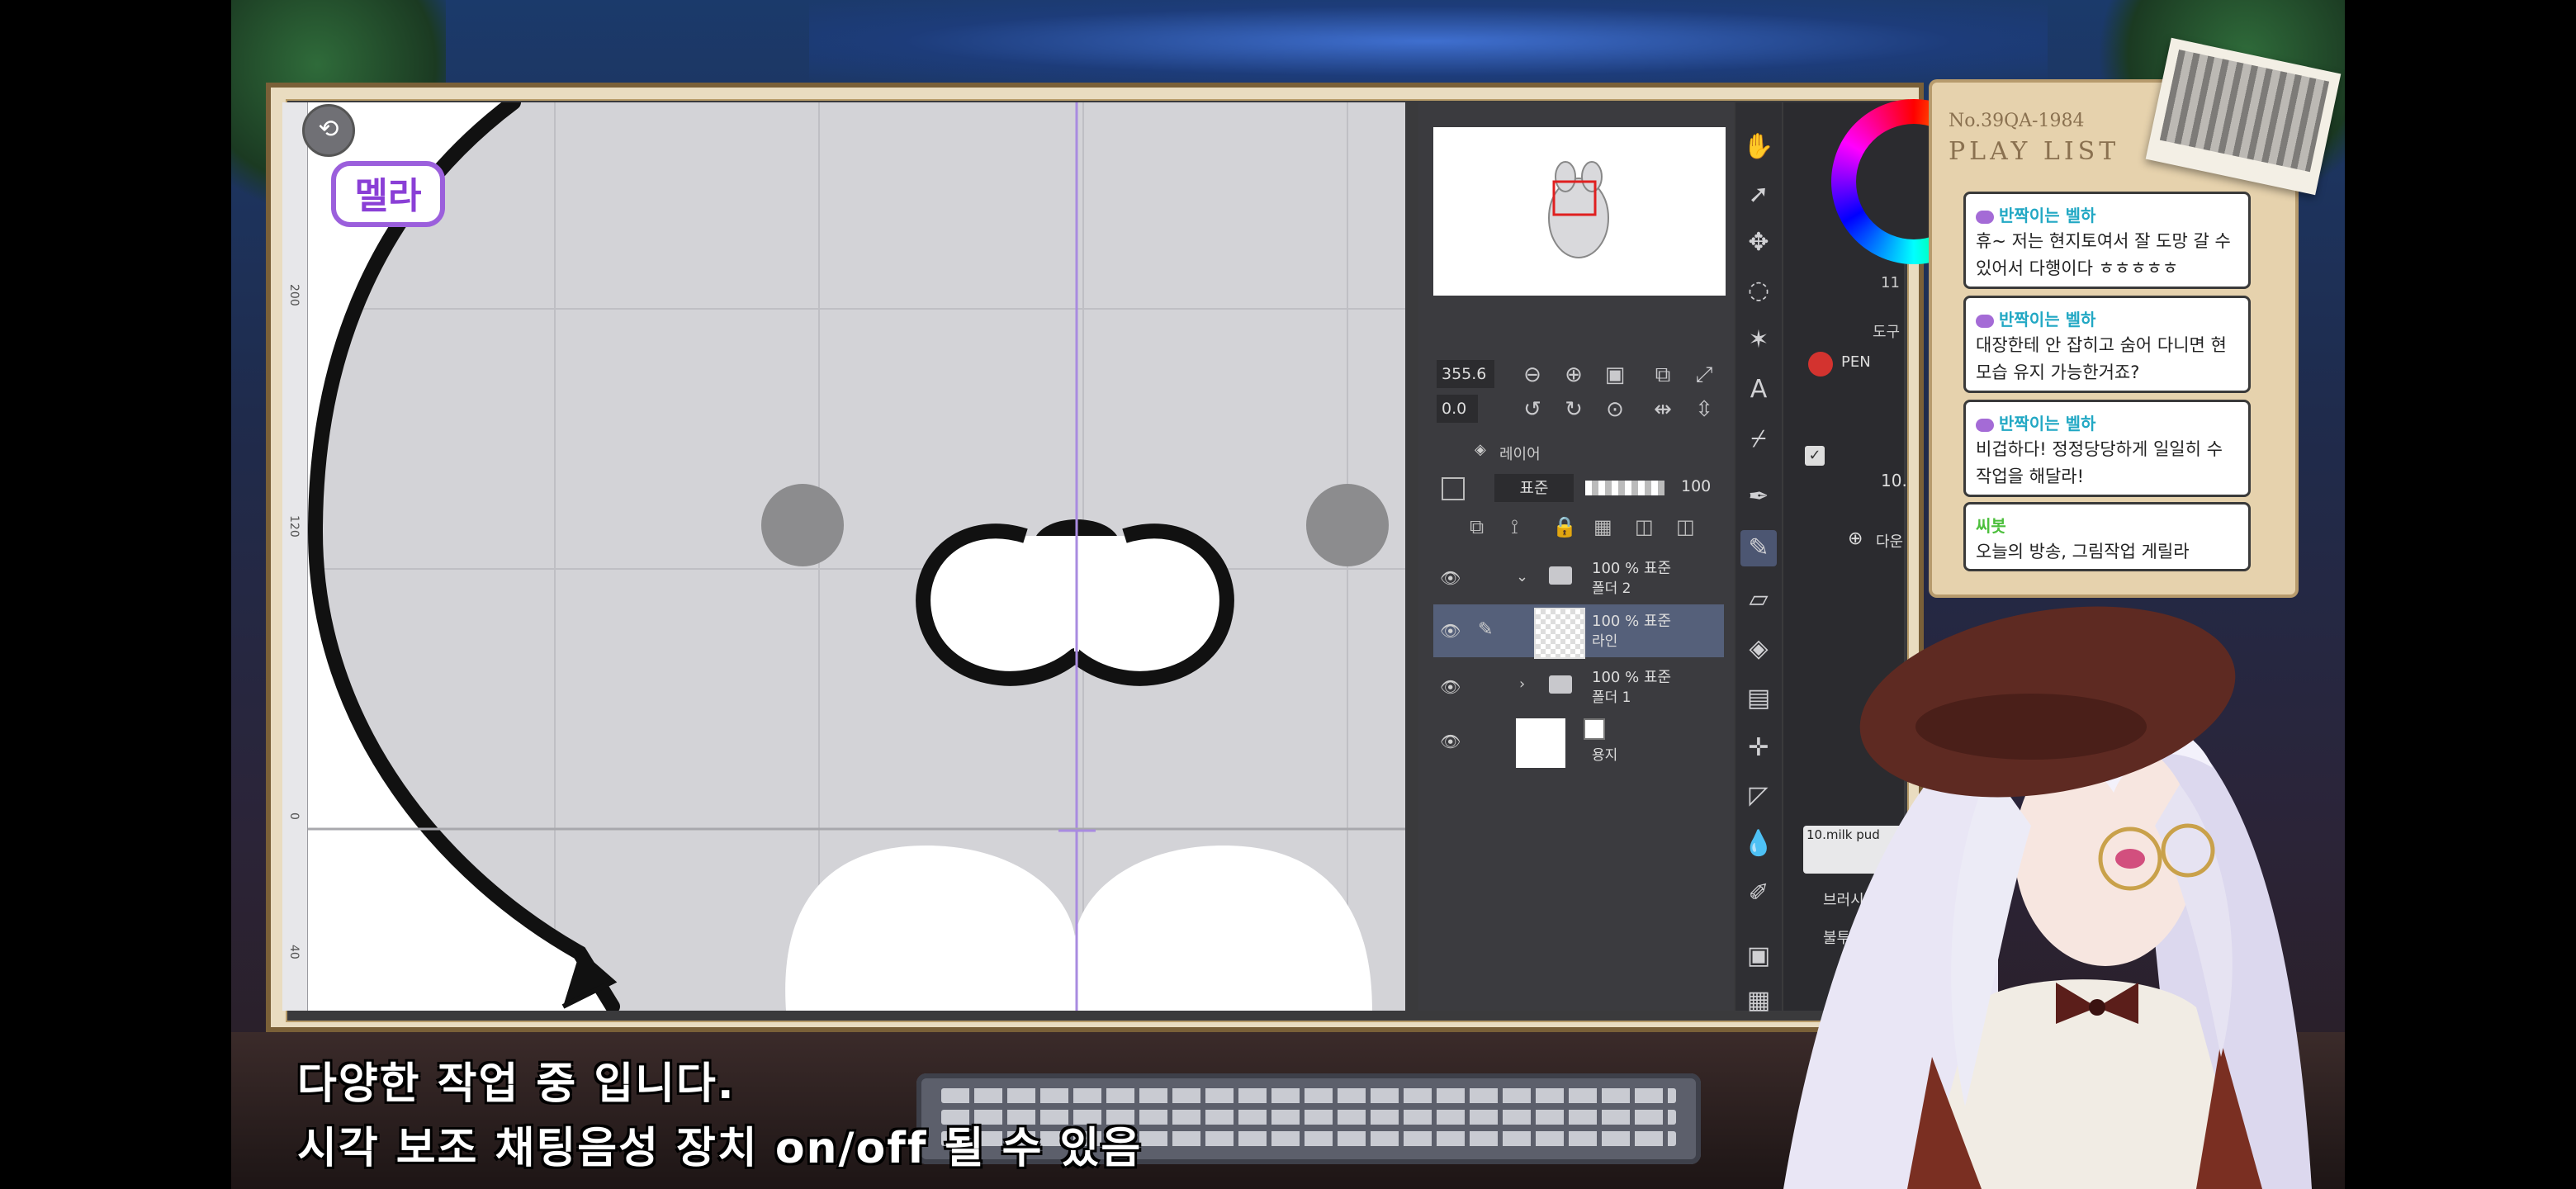  What do you see at coordinates (1758, 243) in the screenshot?
I see `move-icon: ✥` at bounding box center [1758, 243].